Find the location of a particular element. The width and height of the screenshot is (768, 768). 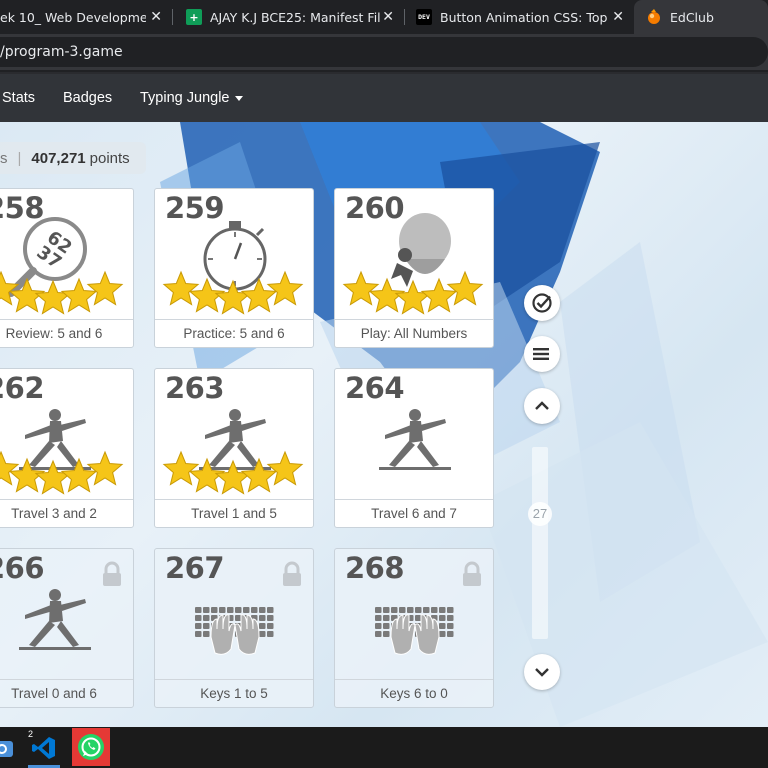

lesson-card-263: 263 Travel 1 and 5 is located at coordinates (234, 448).